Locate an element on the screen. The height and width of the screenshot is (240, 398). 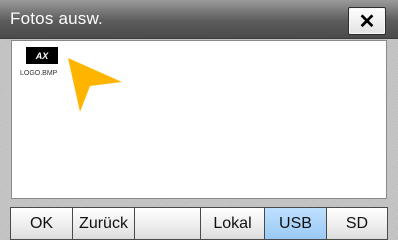
sd-source-button: SD is located at coordinates (357, 223).